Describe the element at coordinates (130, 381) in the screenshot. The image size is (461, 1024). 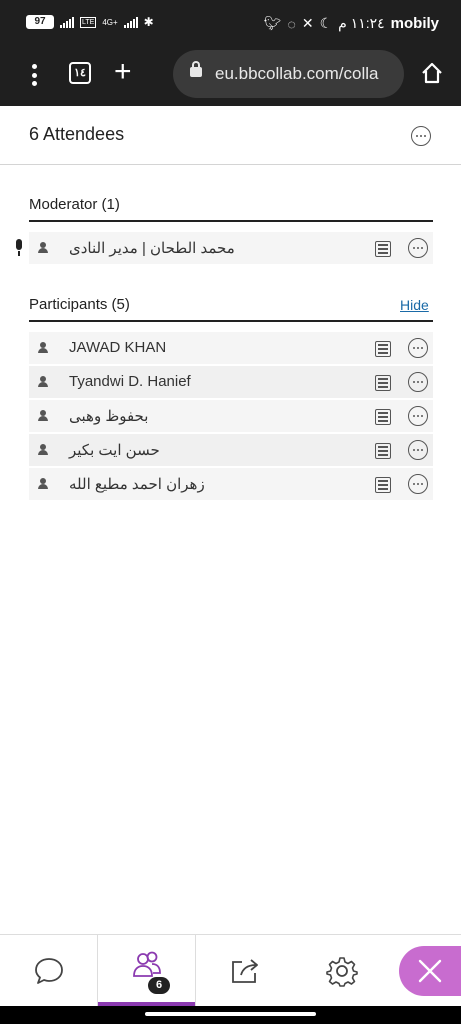
I see `attendee-name: Tyandwi D. Hanief` at that location.